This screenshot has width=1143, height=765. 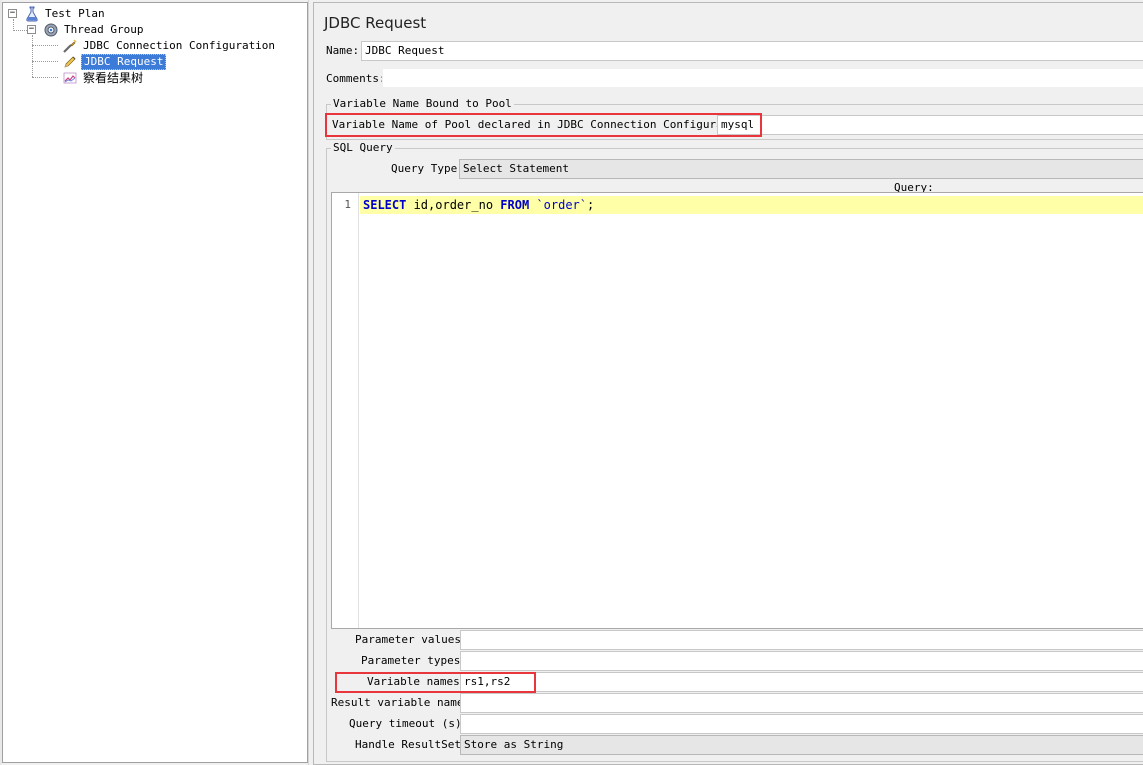 What do you see at coordinates (124, 62) in the screenshot?
I see `tree-label-jdbc-request: JDBC Request` at bounding box center [124, 62].